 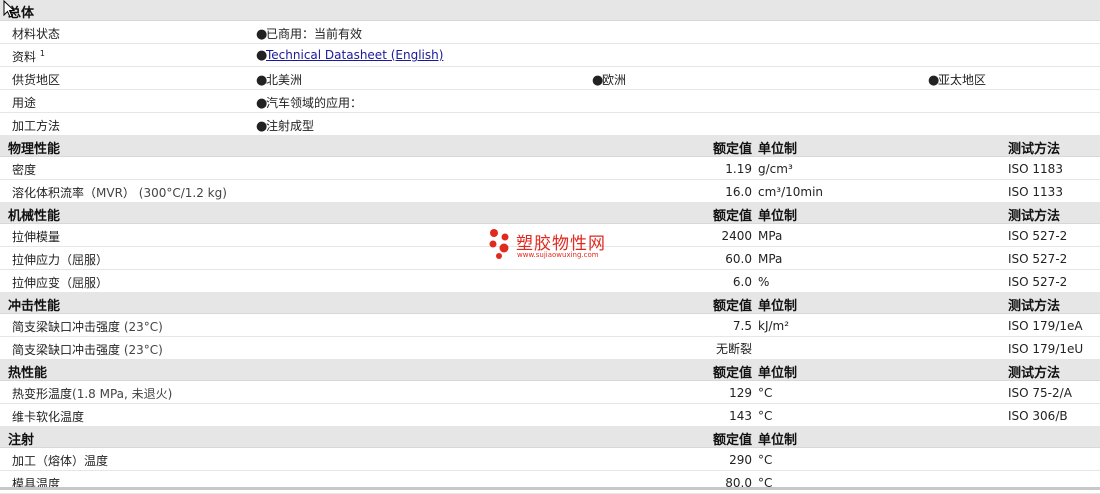 What do you see at coordinates (28, 373) in the screenshot?
I see `section-title: 热性能` at bounding box center [28, 373].